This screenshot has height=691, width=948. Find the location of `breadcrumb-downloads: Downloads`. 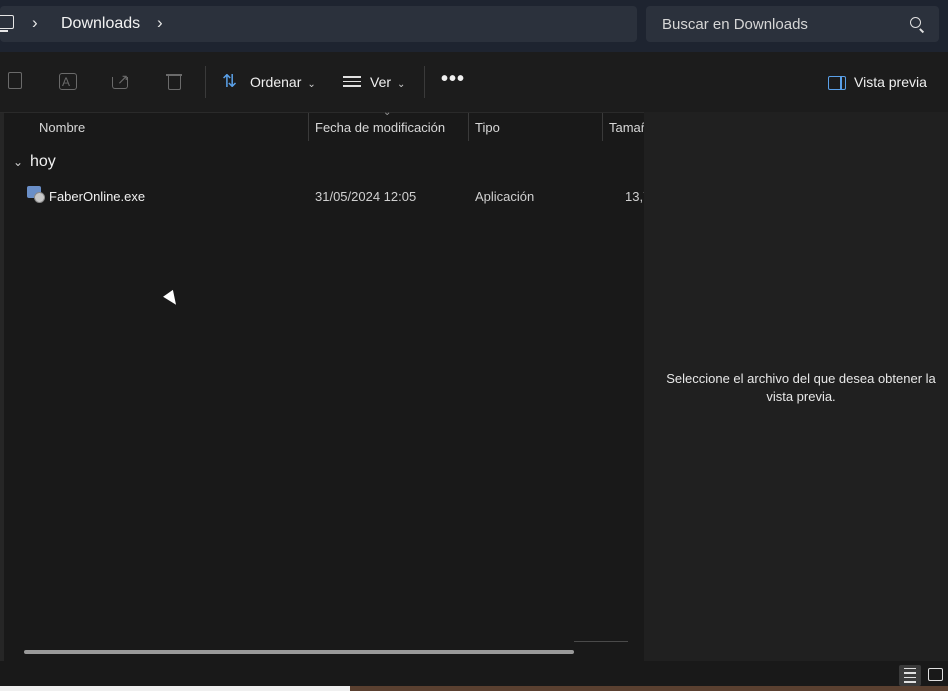

breadcrumb-downloads: Downloads is located at coordinates (100, 24).